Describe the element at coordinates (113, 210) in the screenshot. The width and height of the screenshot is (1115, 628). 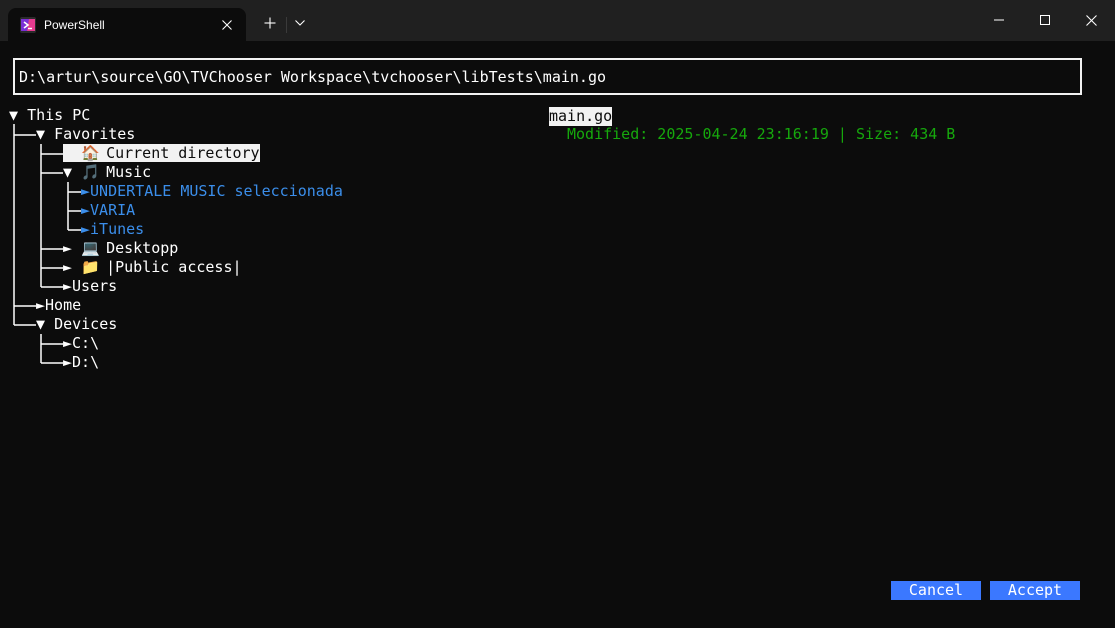
I see `tree-node-label: VARIA` at that location.